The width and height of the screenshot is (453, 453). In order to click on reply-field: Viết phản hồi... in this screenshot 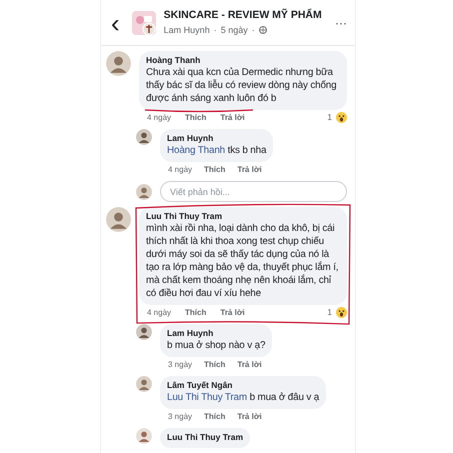, I will do `click(253, 191)`.